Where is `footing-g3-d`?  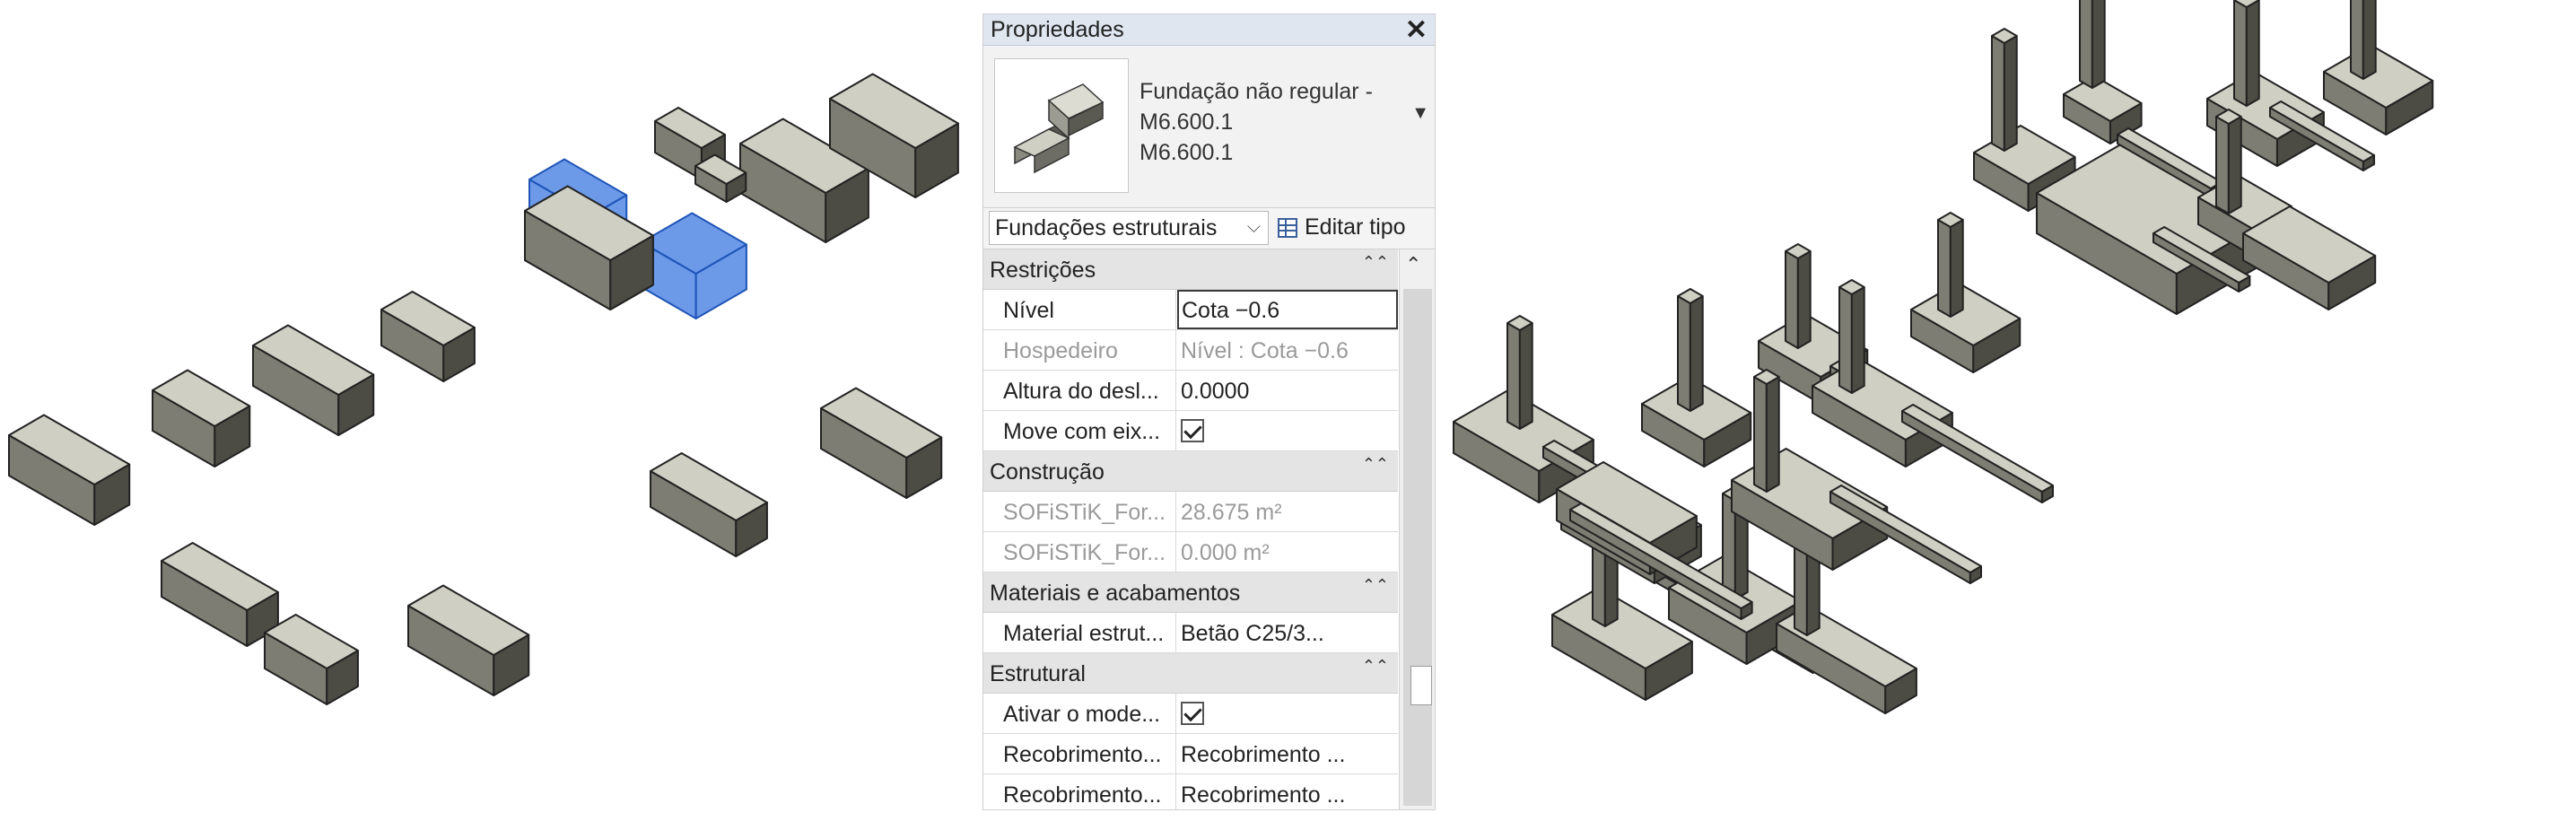 footing-g3-d is located at coordinates (2378, 90).